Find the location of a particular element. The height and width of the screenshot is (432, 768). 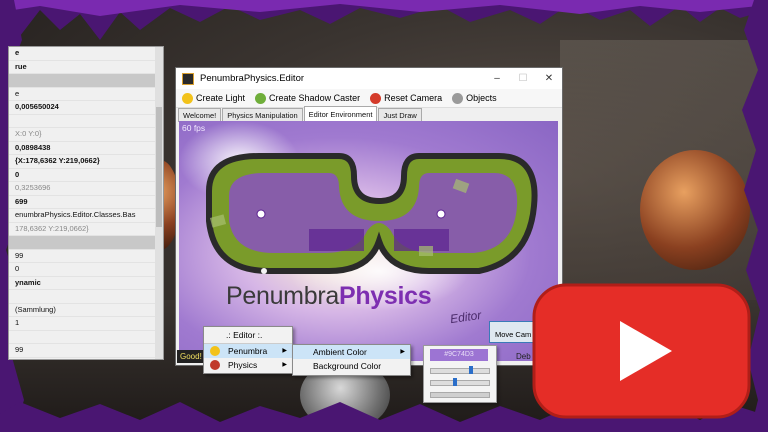

property-row: 699 is located at coordinates (82, 202).